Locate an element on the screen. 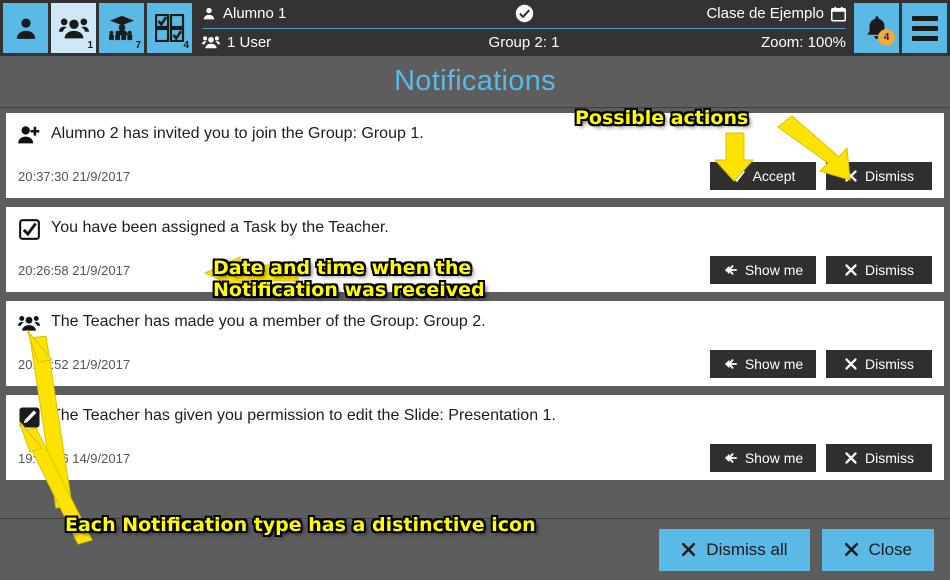  current-user: Alumno 1 is located at coordinates (244, 13).